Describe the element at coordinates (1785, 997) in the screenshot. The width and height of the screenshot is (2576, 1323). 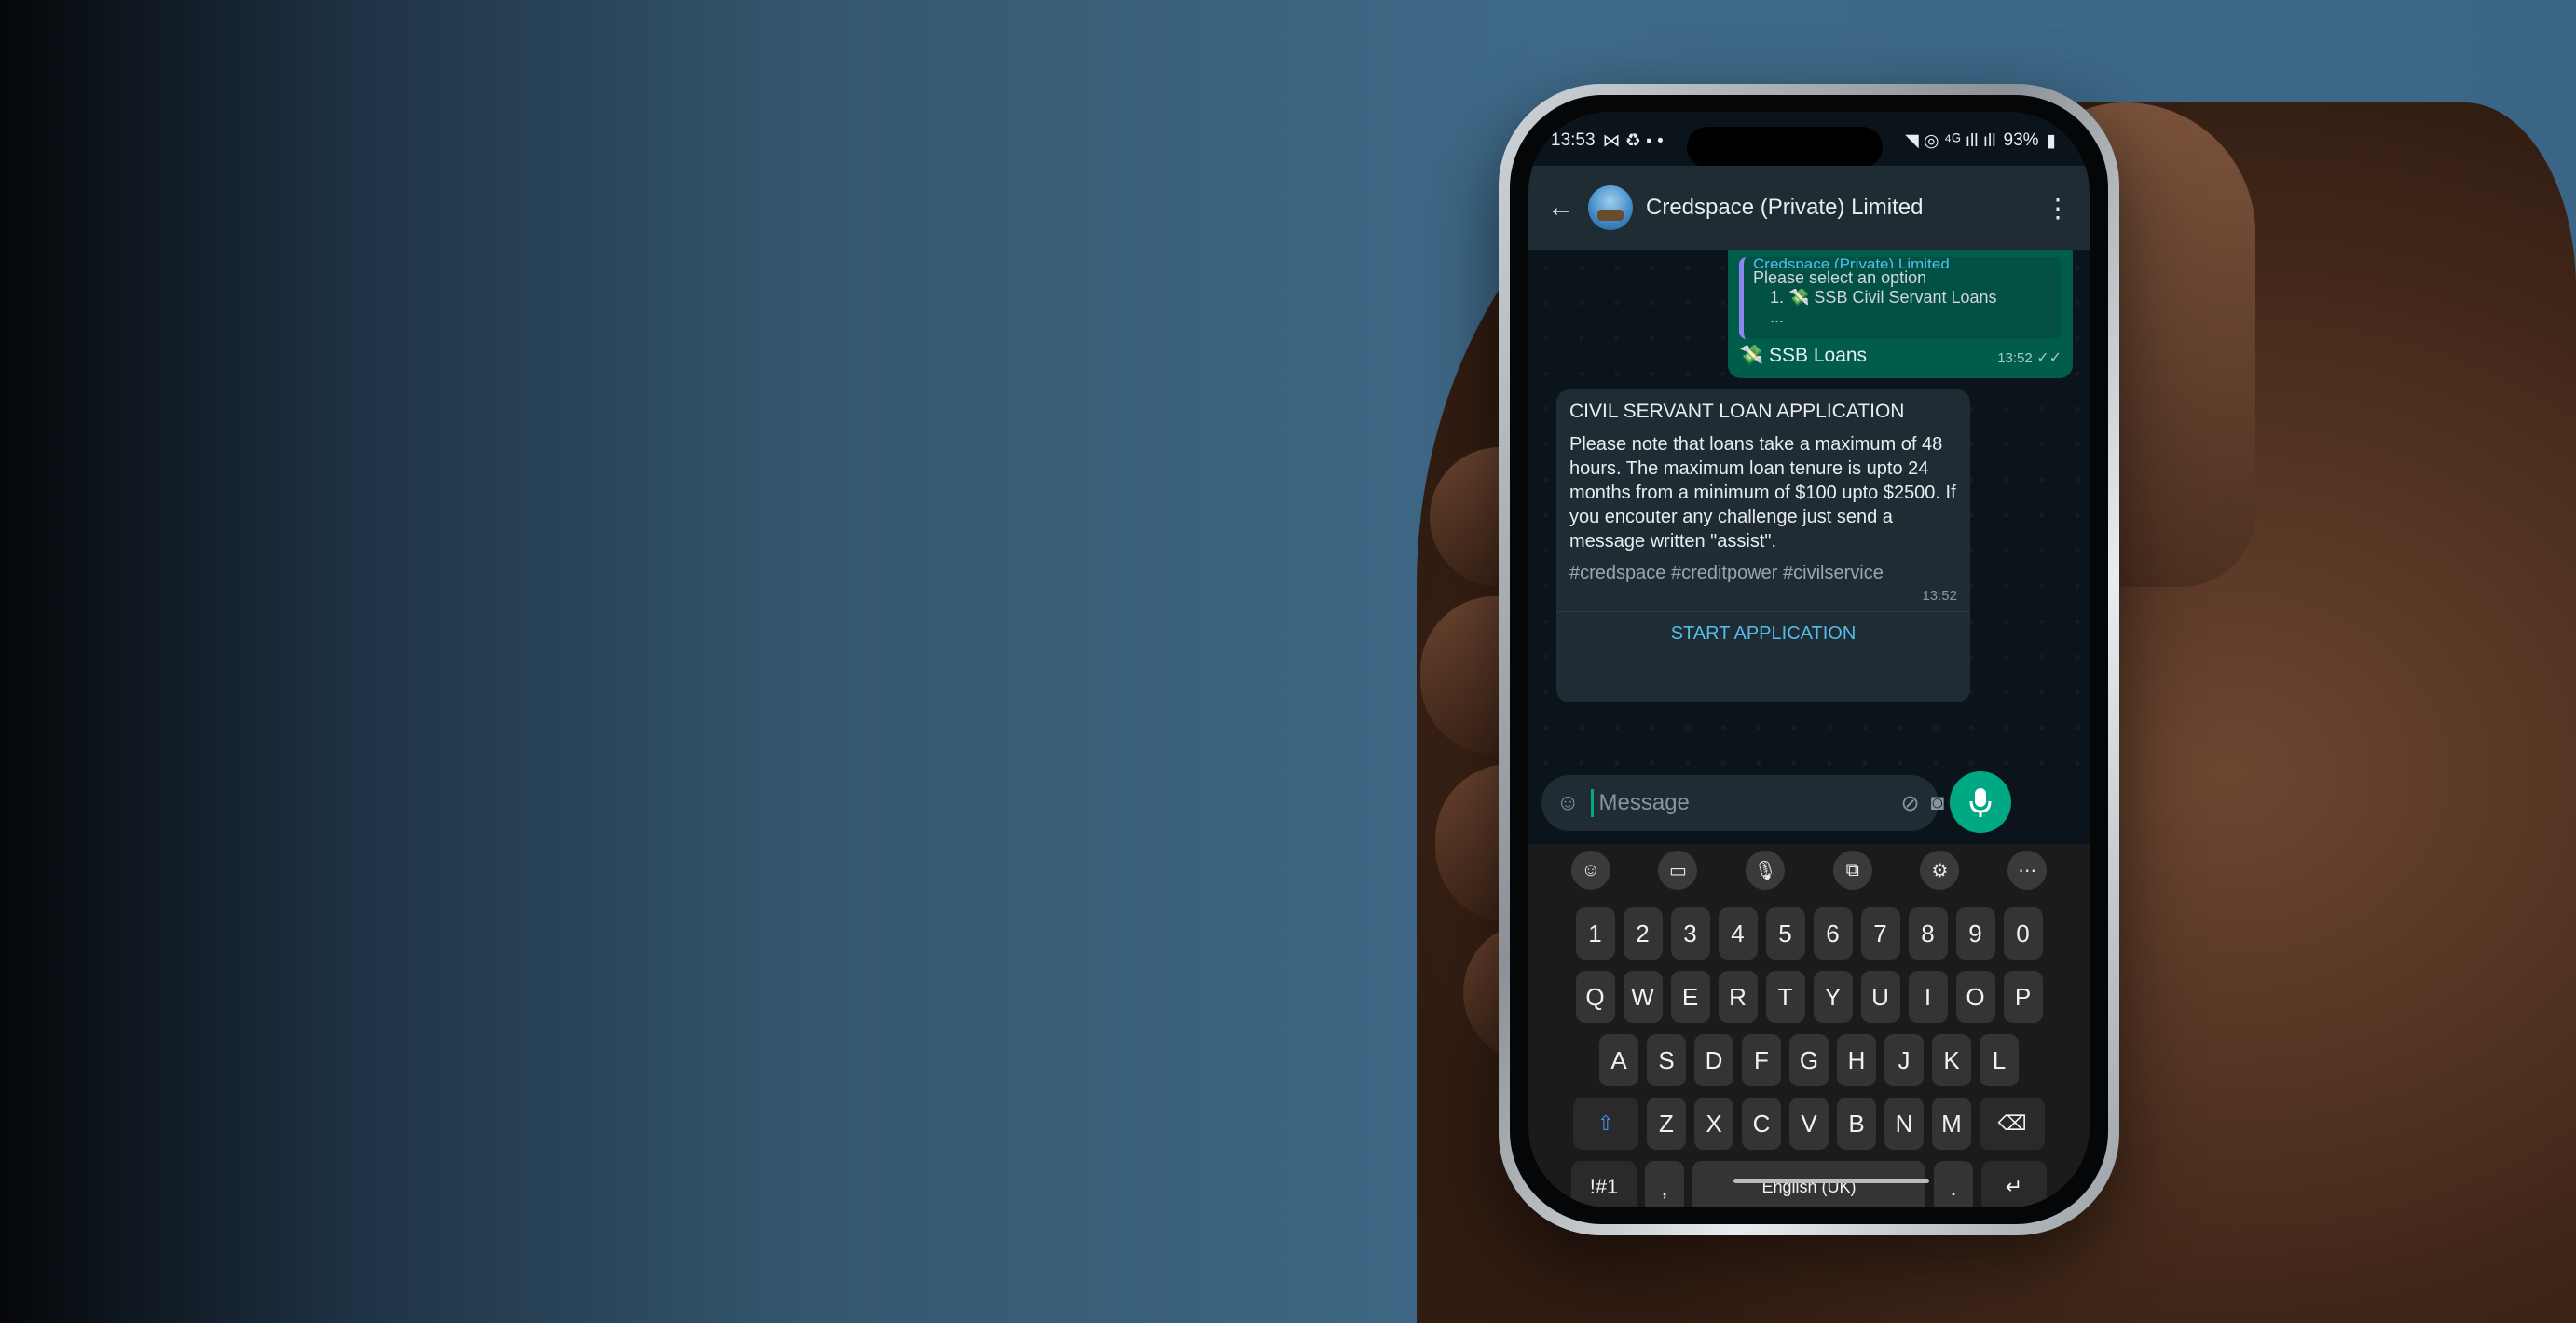
I see `key-t: T` at that location.